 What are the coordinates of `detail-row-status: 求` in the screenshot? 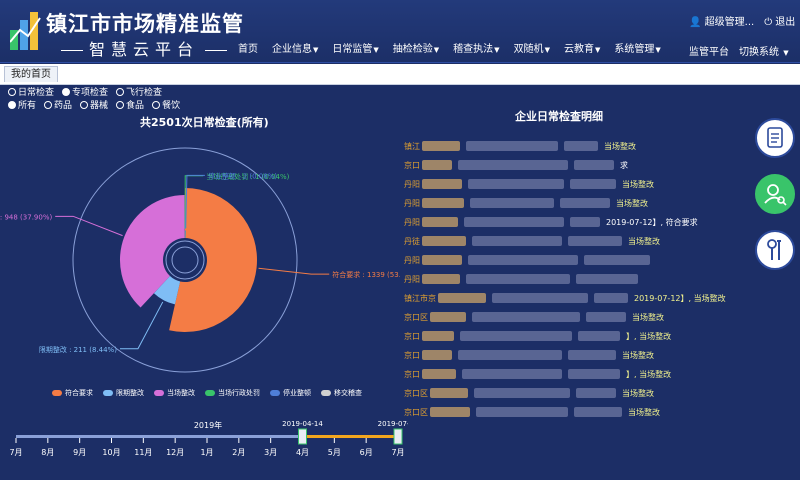 It's located at (624, 165).